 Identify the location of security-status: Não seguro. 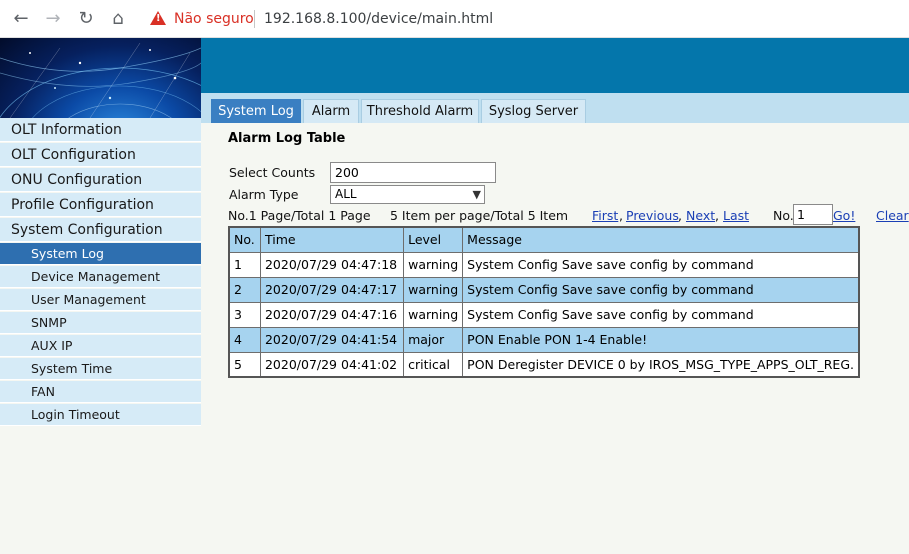
(214, 19).